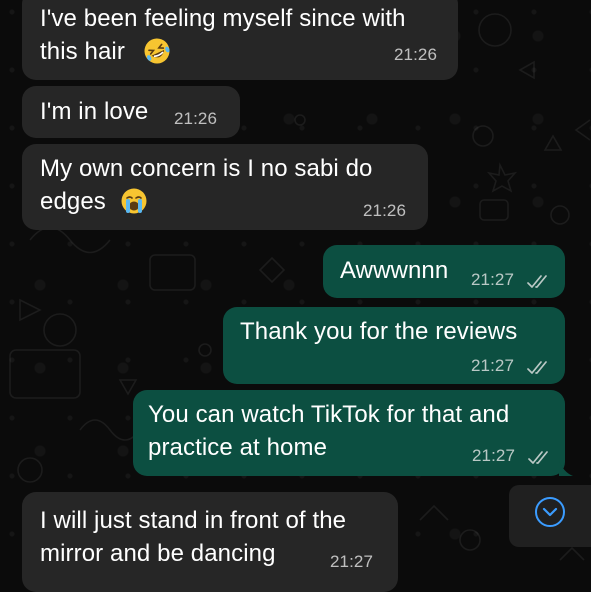 The image size is (591, 592). What do you see at coordinates (134, 201) in the screenshot?
I see `loudly-crying-emoji` at bounding box center [134, 201].